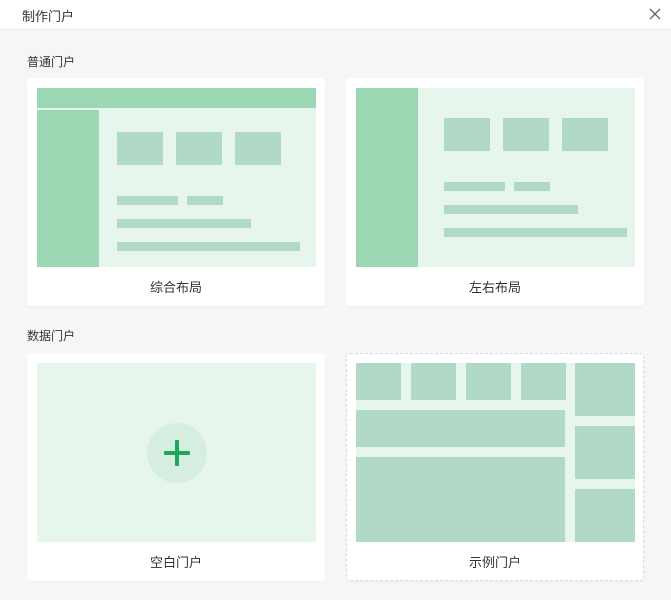 The height and width of the screenshot is (600, 671). I want to click on card-label: 示例门户, so click(494, 563).